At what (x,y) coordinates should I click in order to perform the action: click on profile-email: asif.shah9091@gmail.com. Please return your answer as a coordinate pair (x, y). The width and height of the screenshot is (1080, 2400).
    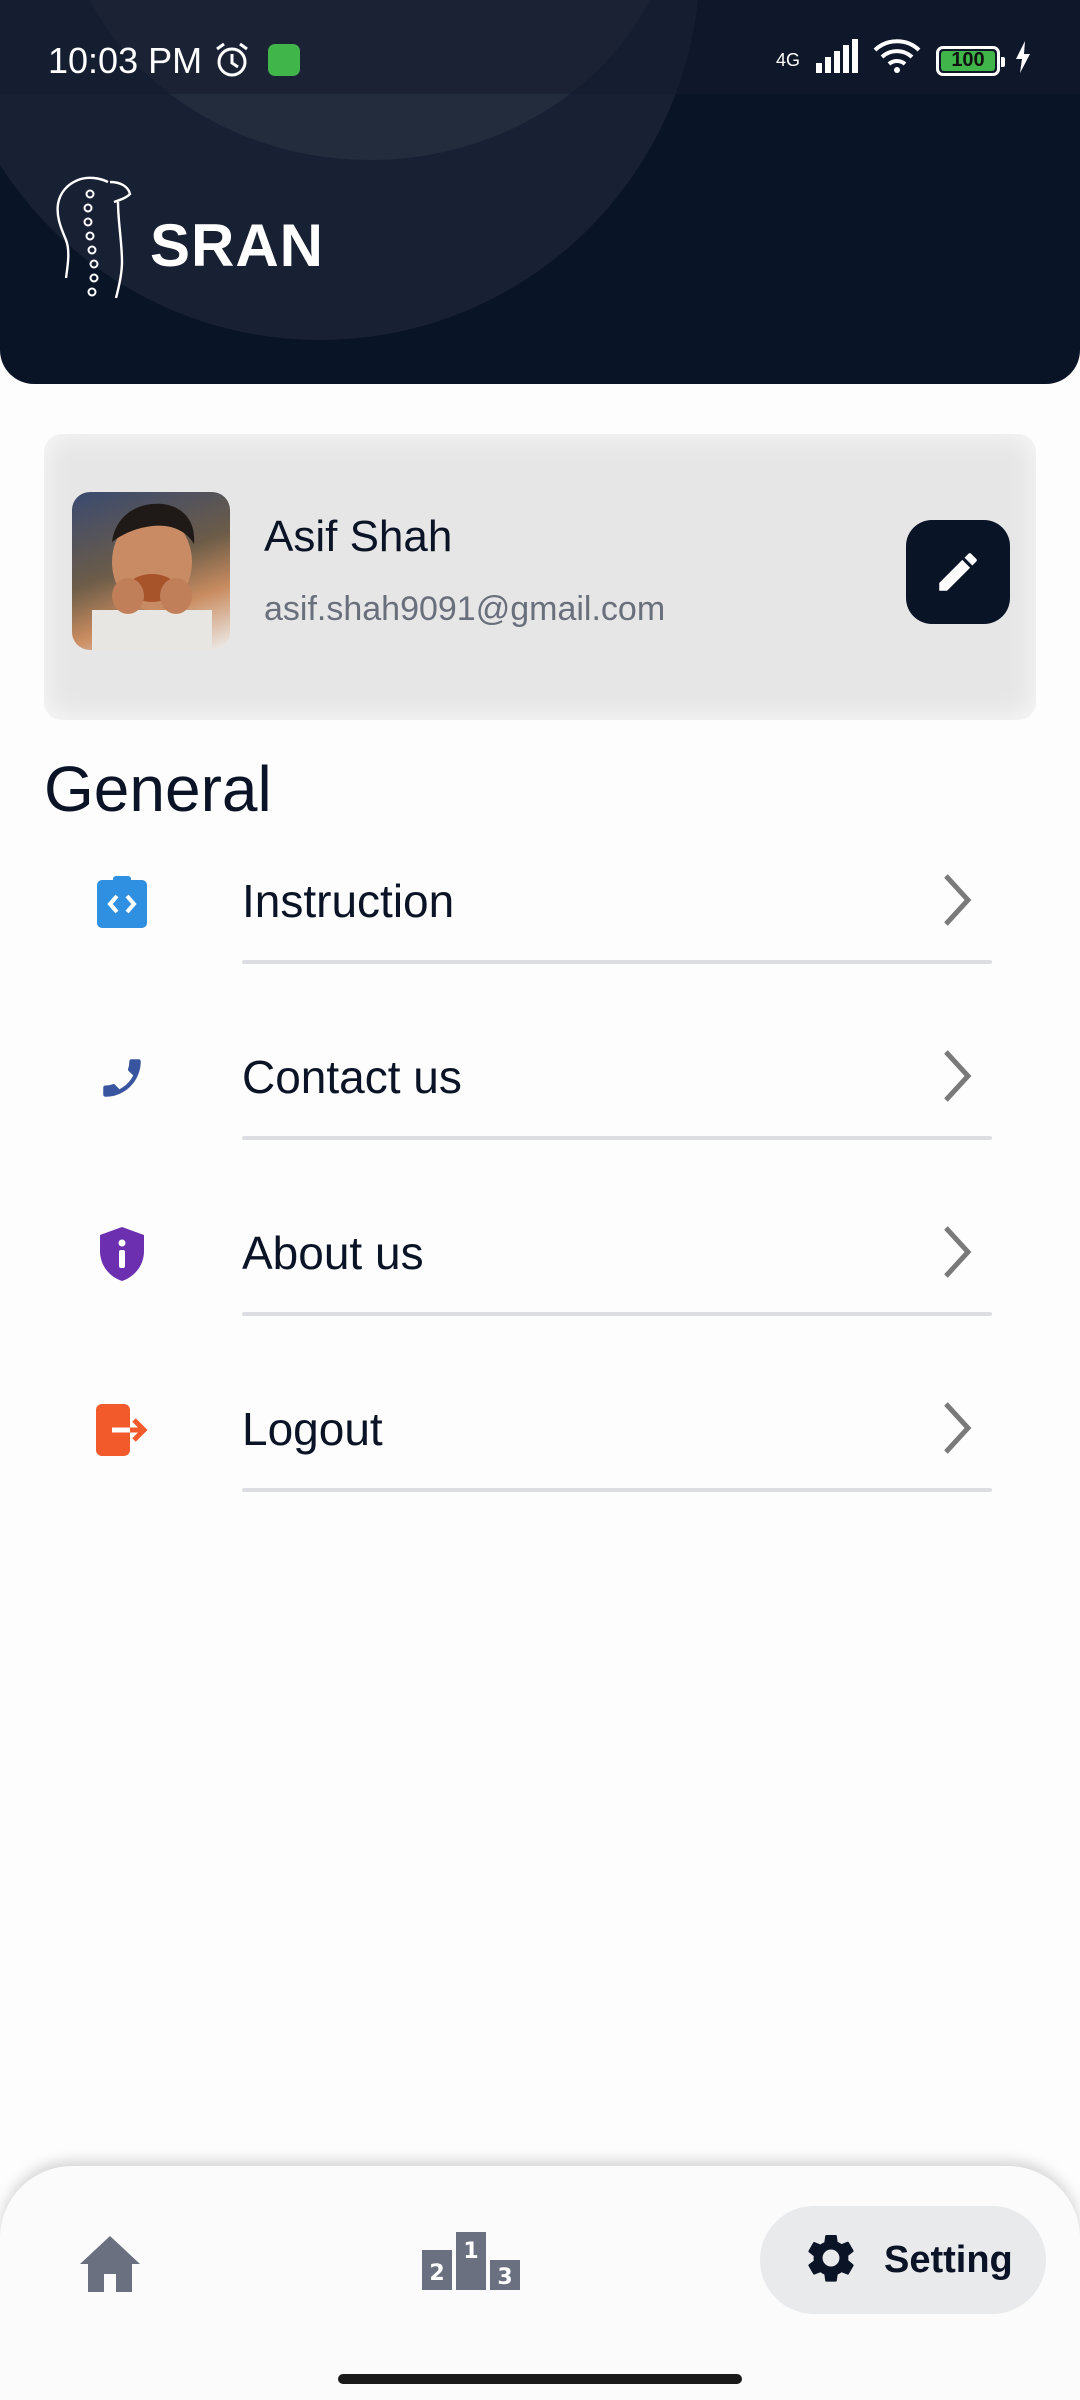
    Looking at the image, I should click on (465, 609).